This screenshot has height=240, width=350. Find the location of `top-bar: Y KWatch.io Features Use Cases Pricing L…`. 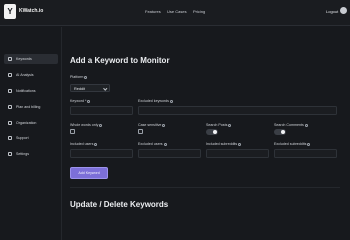

top-bar: Y KWatch.io Features Use Cases Pricing L… is located at coordinates (175, 13).